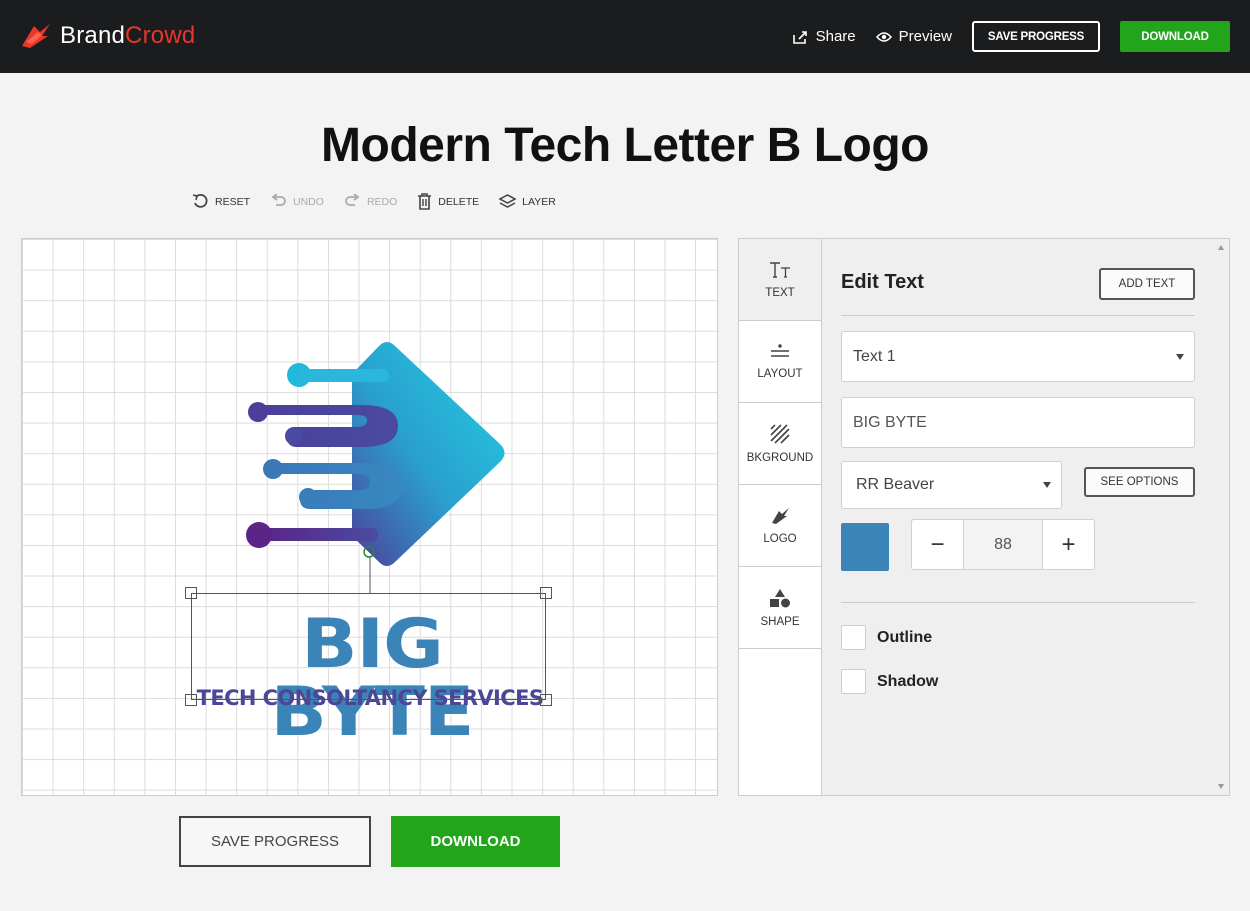 The width and height of the screenshot is (1250, 911). I want to click on tab-background: BKGROUND, so click(780, 444).